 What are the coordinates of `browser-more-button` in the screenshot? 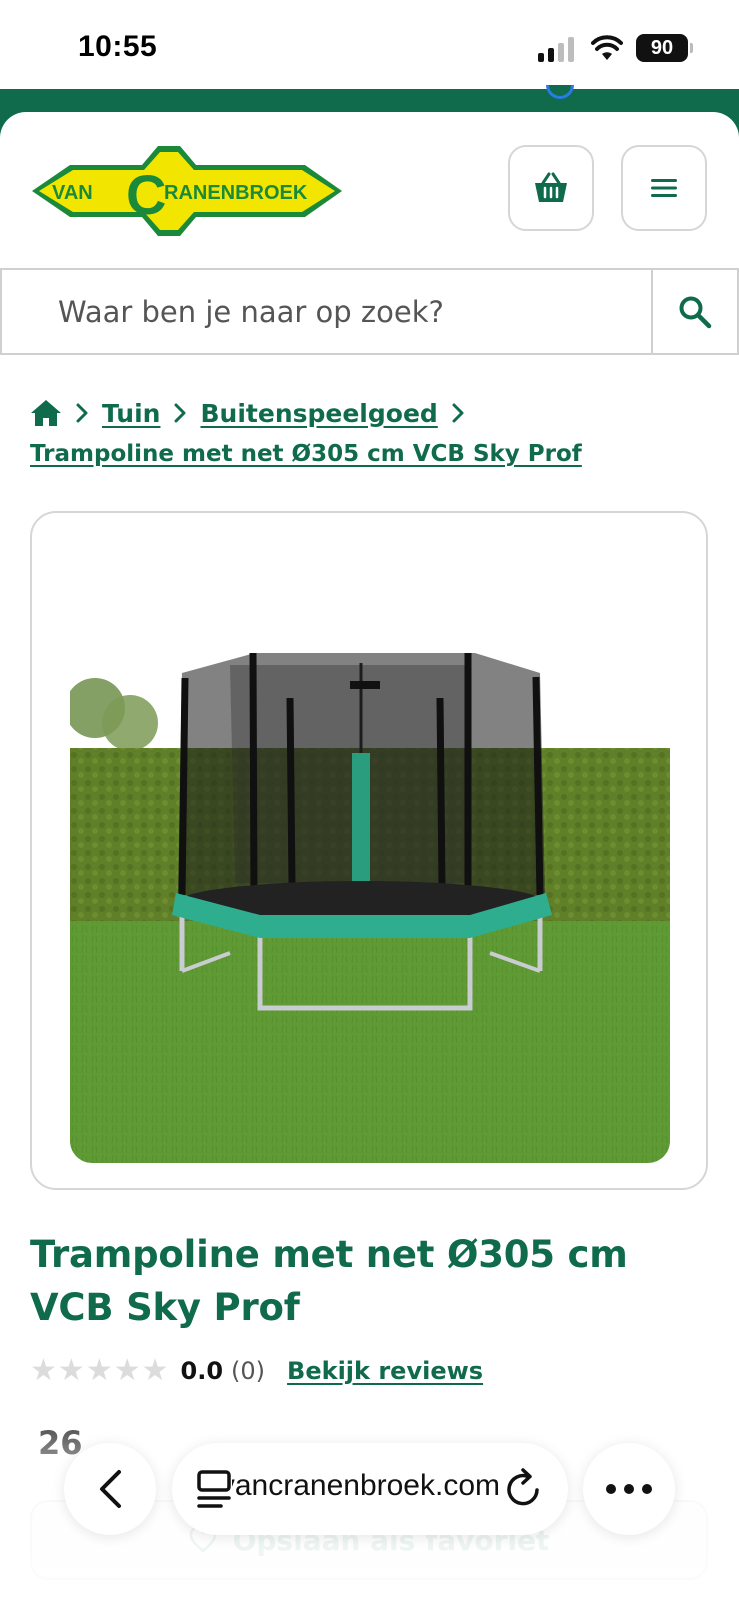 It's located at (629, 1489).